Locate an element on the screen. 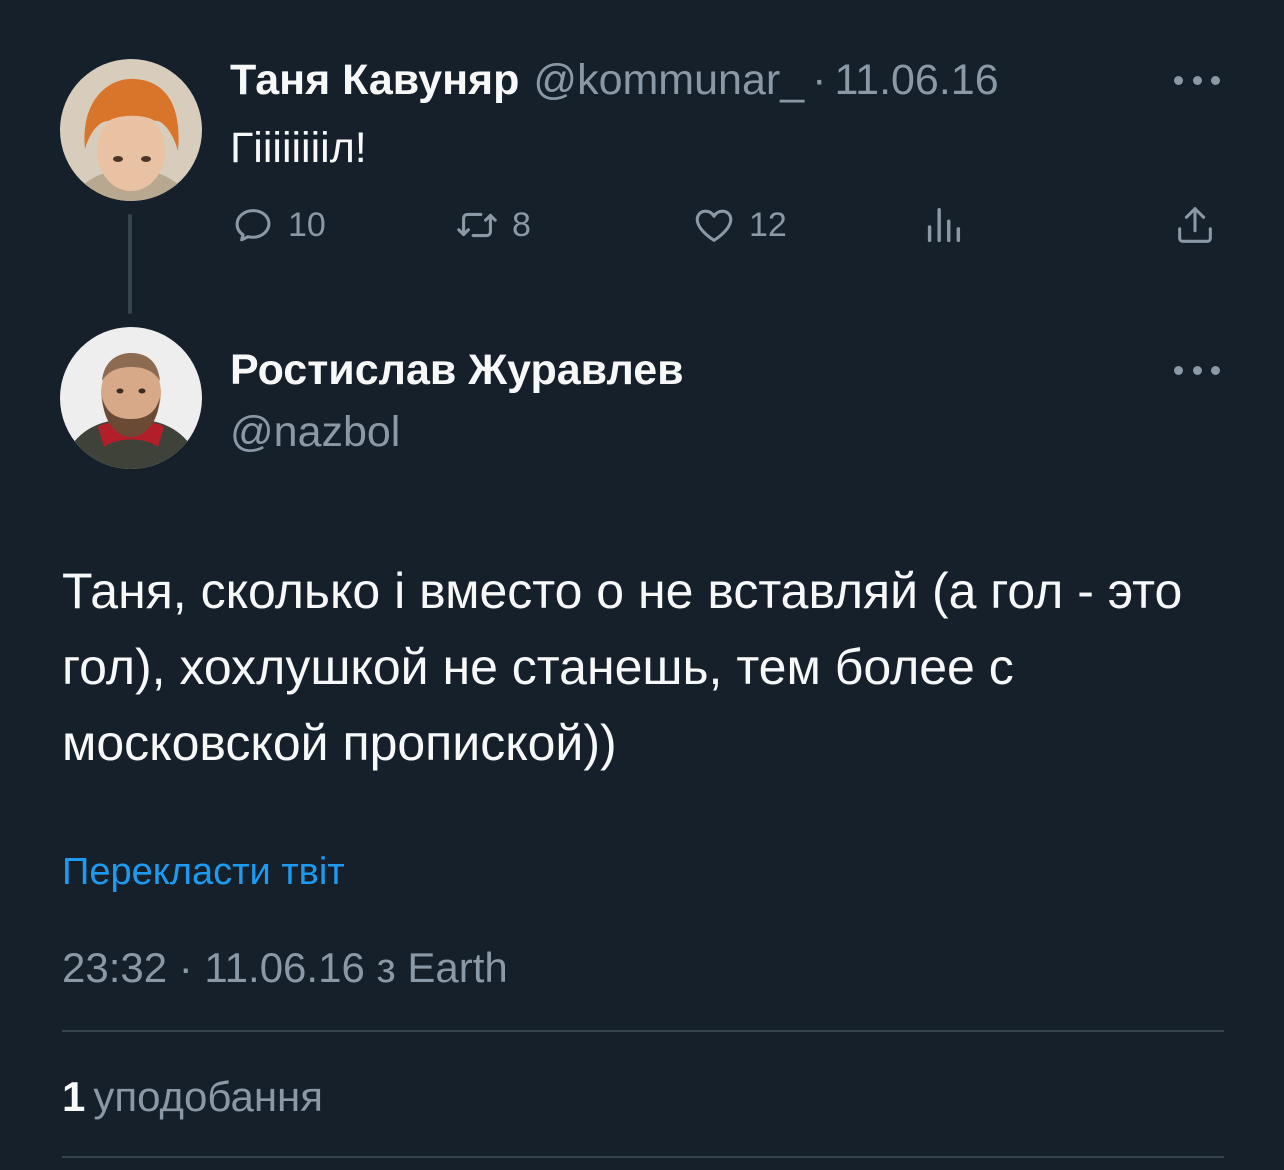 This screenshot has width=1284, height=1170. like-button: 12 is located at coordinates (739, 225).